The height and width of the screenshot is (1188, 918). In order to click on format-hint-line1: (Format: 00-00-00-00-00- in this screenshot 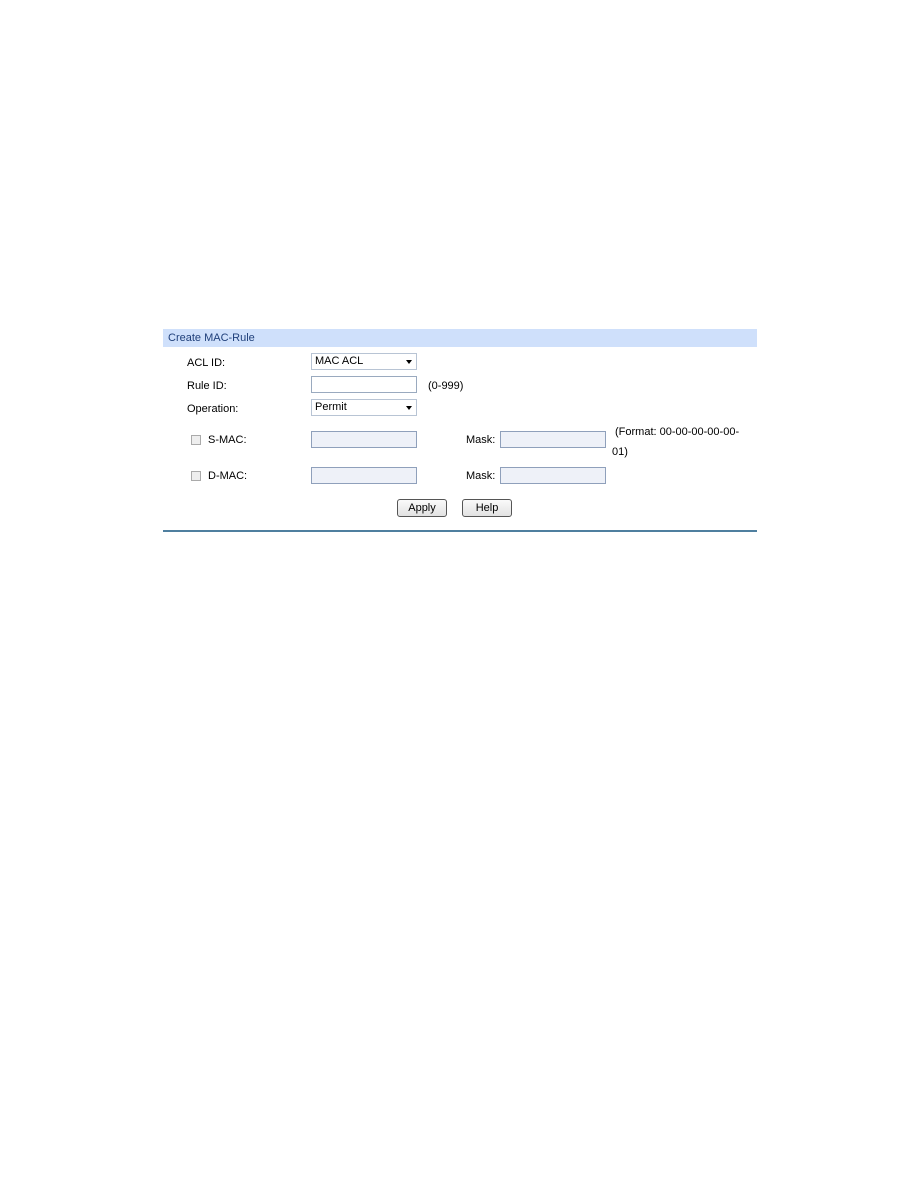, I will do `click(677, 432)`.